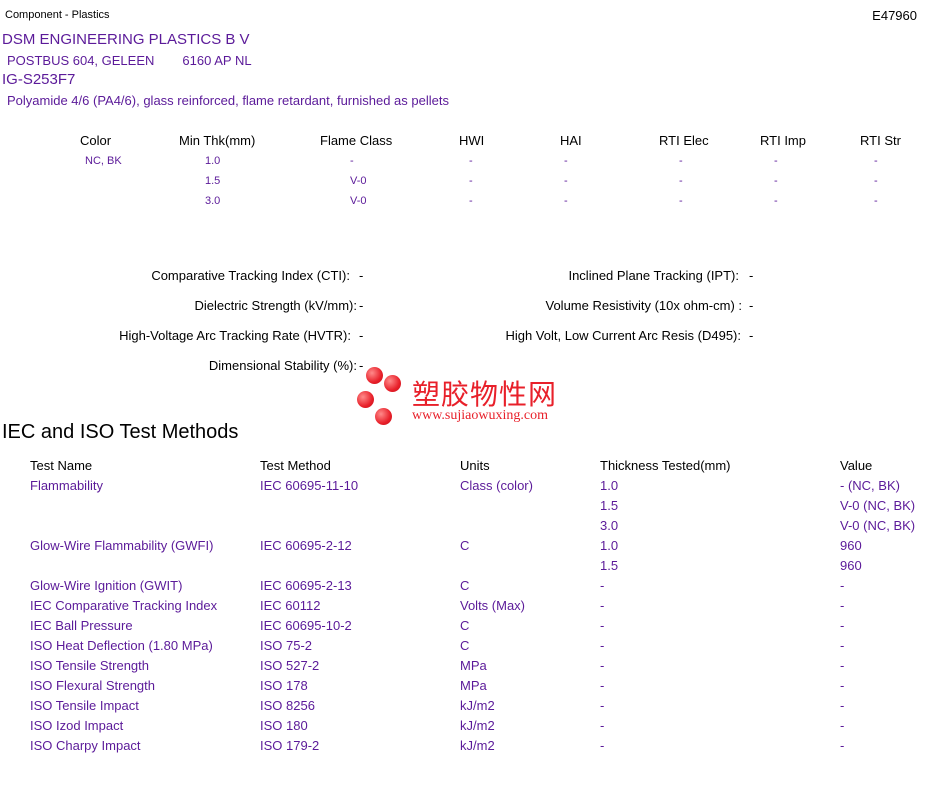 This screenshot has width=950, height=800. Describe the element at coordinates (306, 545) in the screenshot. I see `test-method-cell: IEC 60695-2-12` at that location.